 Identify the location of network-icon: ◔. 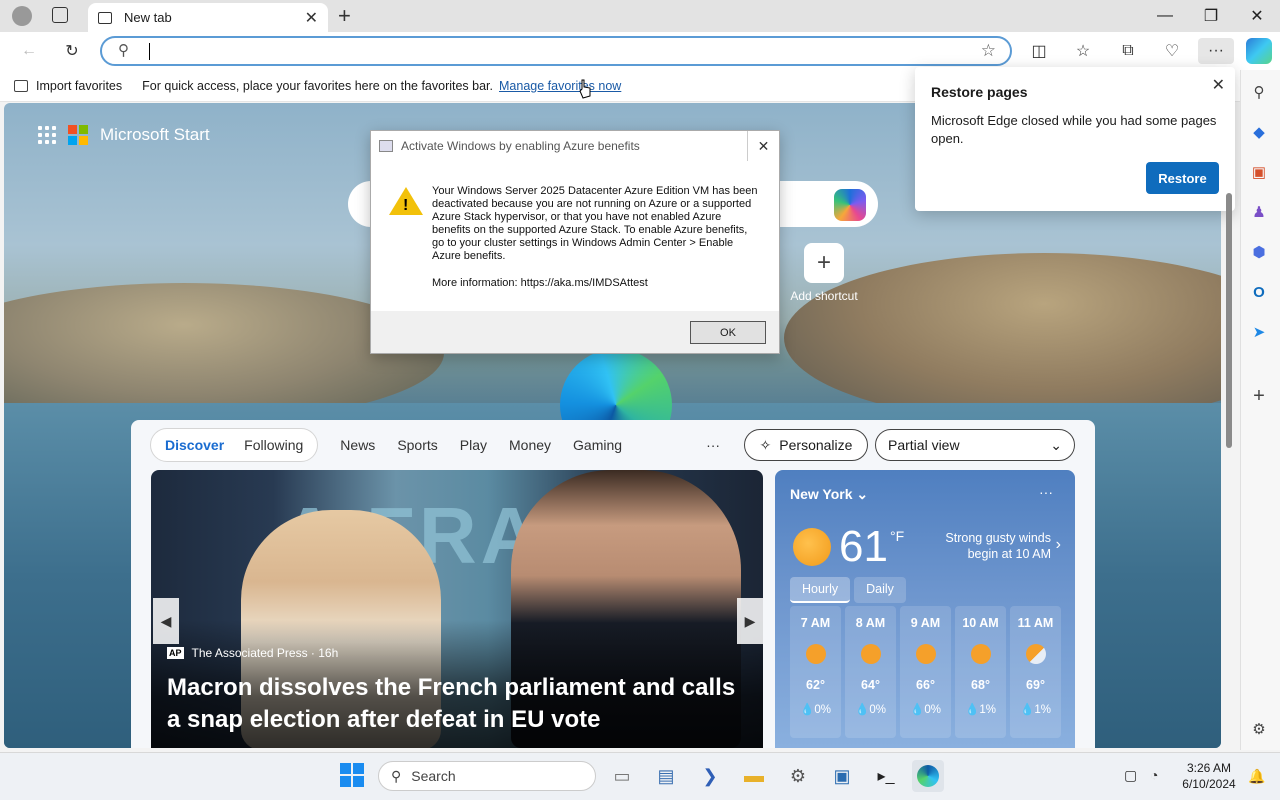
(1154, 775).